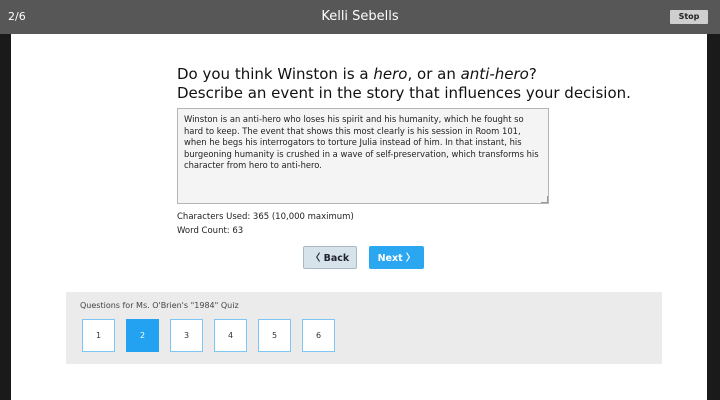  Describe the element at coordinates (186, 335) in the screenshot. I see `question-button-3: 3` at that location.